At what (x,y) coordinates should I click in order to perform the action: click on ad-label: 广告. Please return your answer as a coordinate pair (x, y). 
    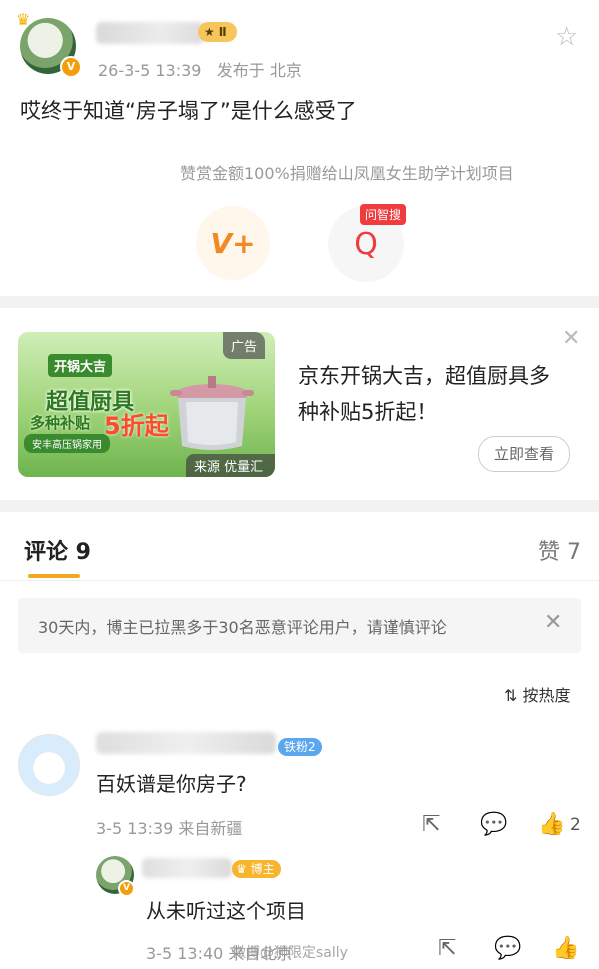
    Looking at the image, I should click on (244, 345).